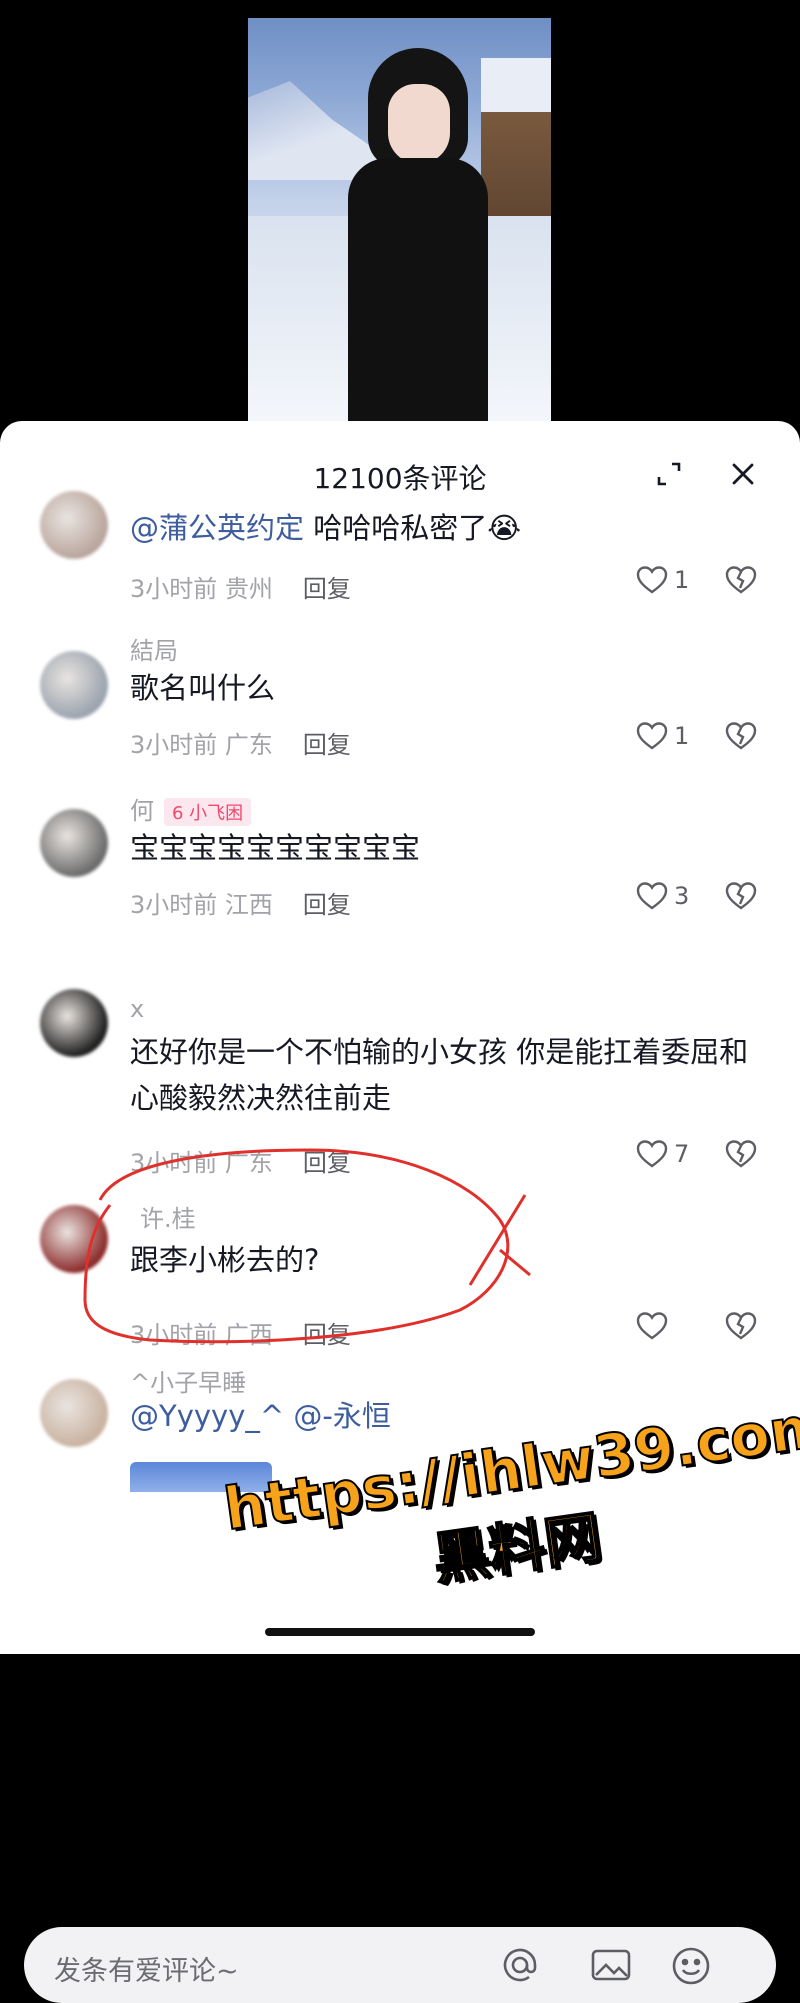  I want to click on mention-link: @蒲公英约定, so click(217, 528).